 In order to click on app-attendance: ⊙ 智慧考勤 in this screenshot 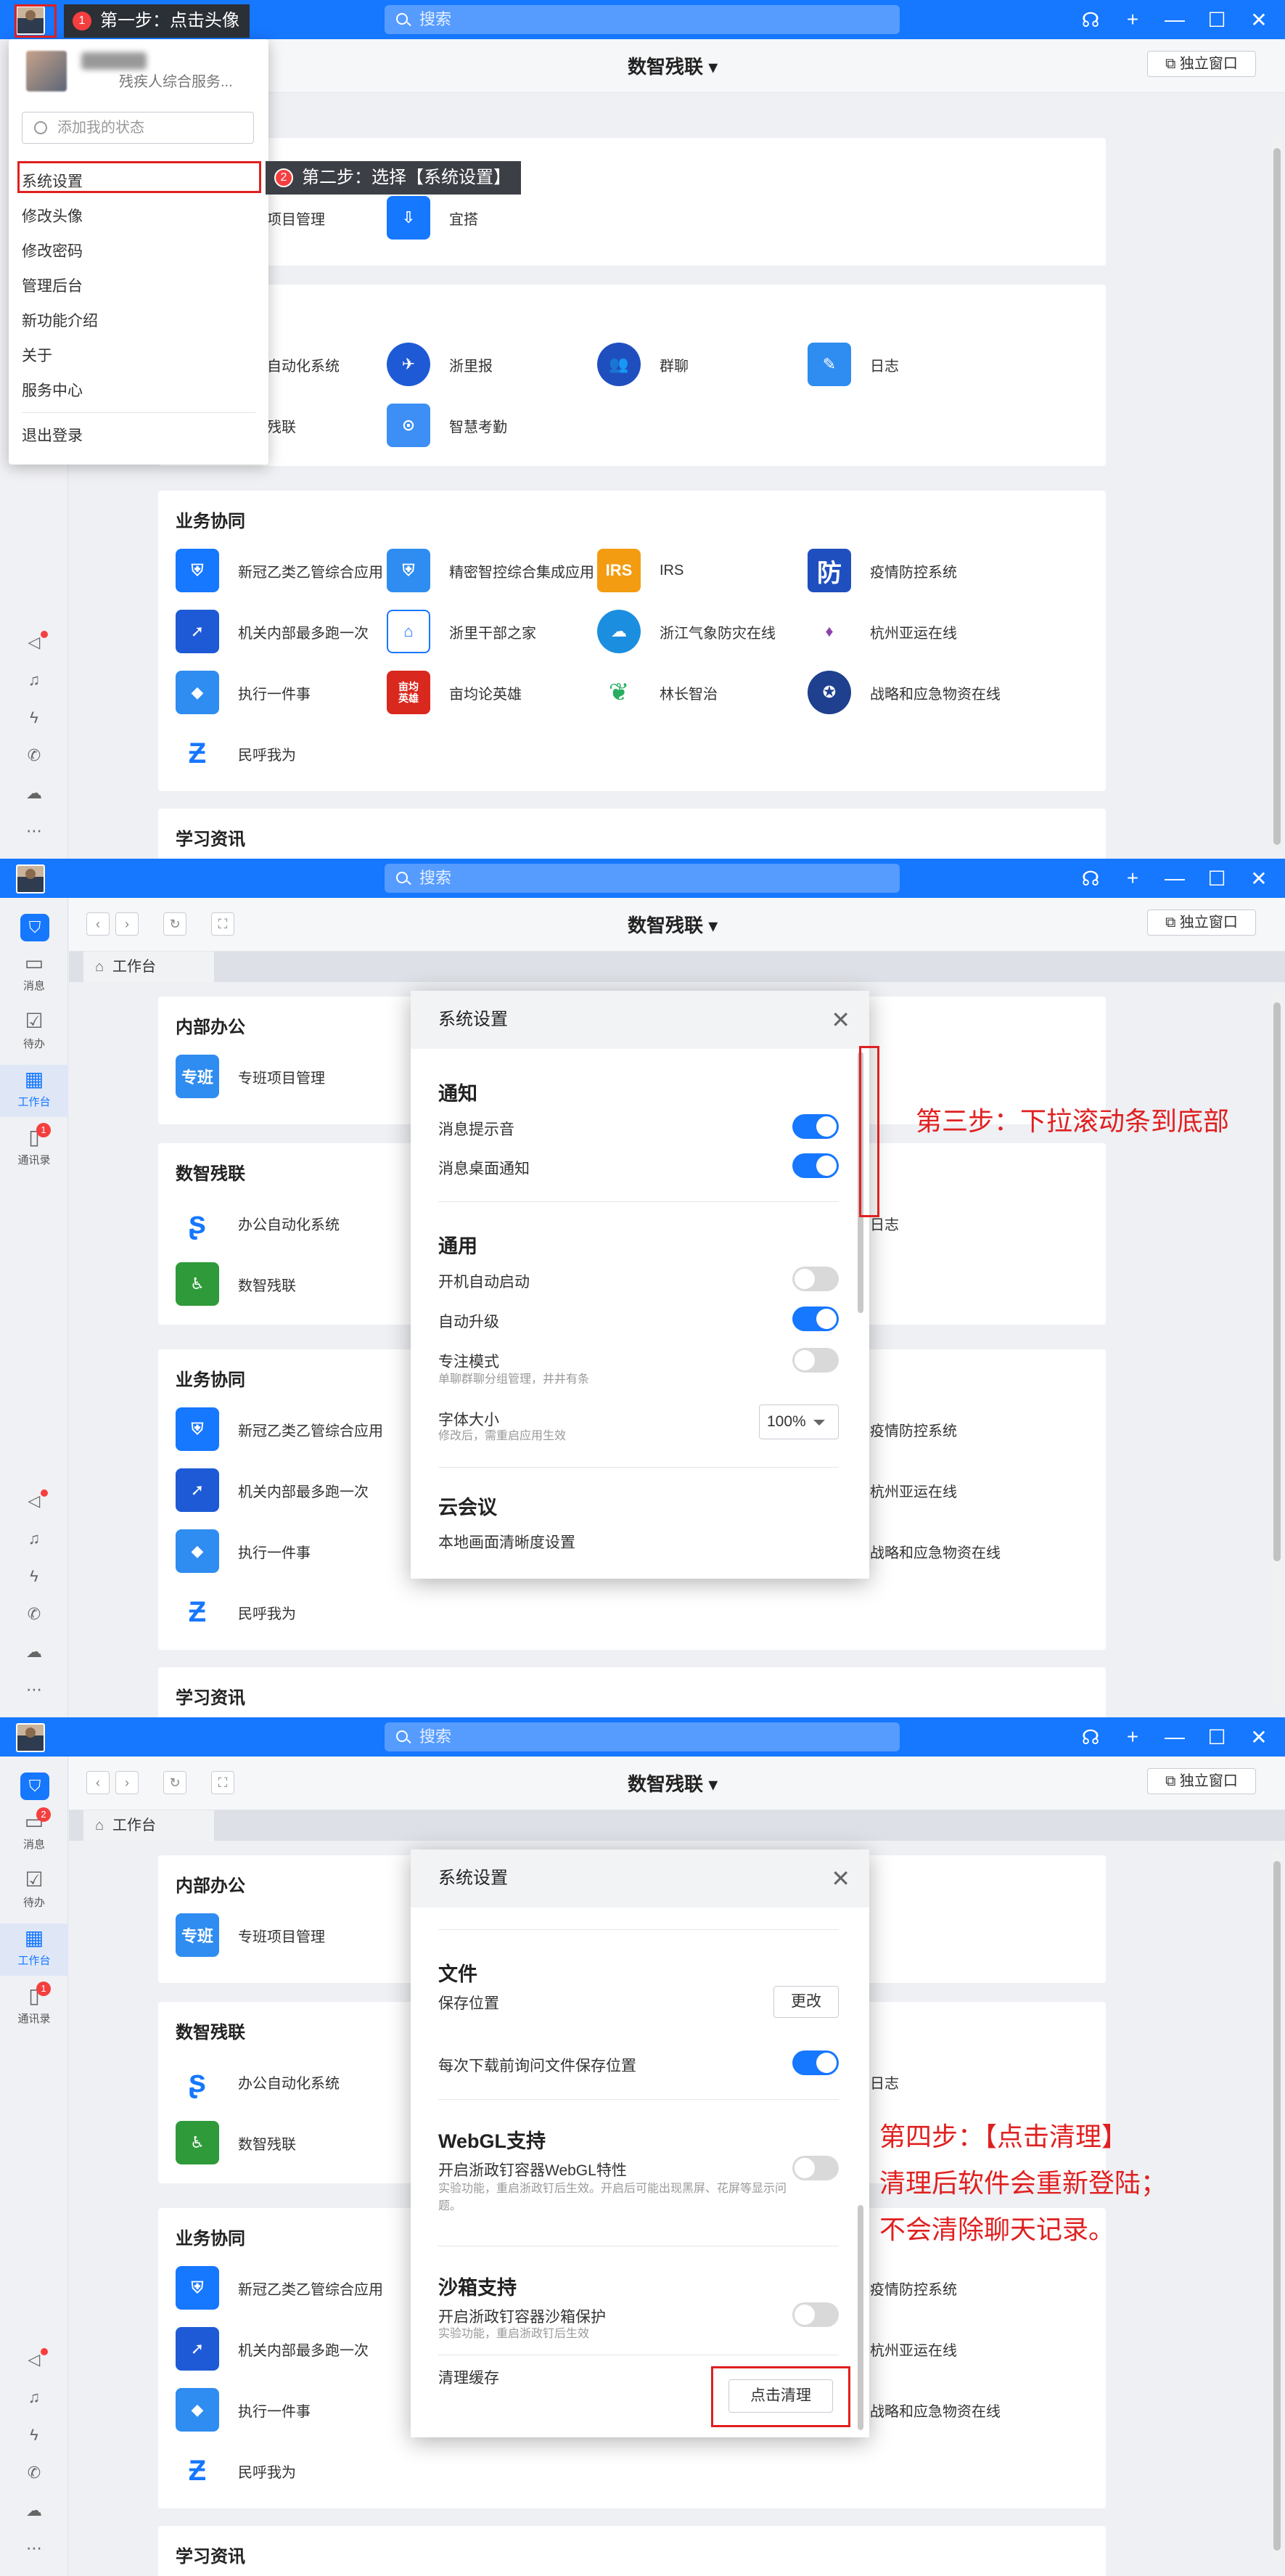, I will do `click(447, 425)`.